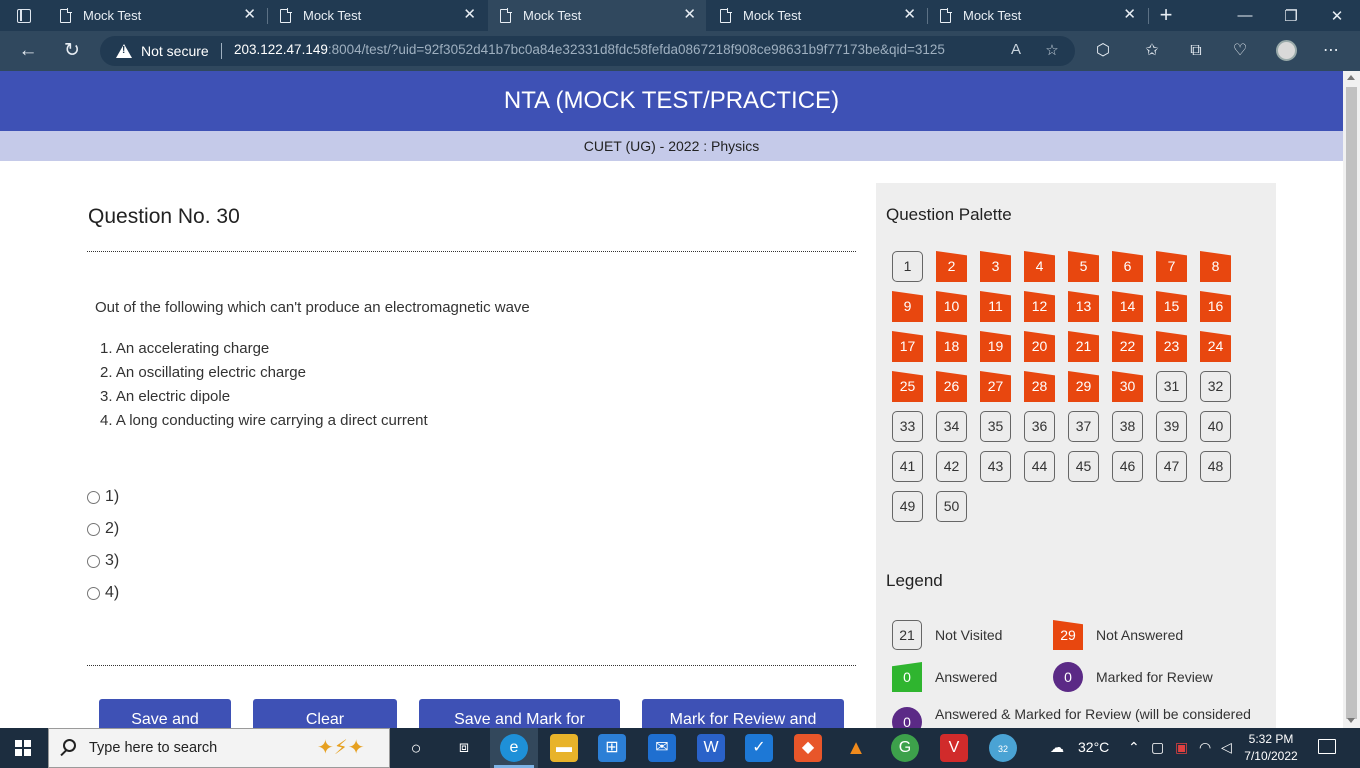  Describe the element at coordinates (597, 15) in the screenshot. I see `browser-tab-3-active: Mock Test ✕` at that location.